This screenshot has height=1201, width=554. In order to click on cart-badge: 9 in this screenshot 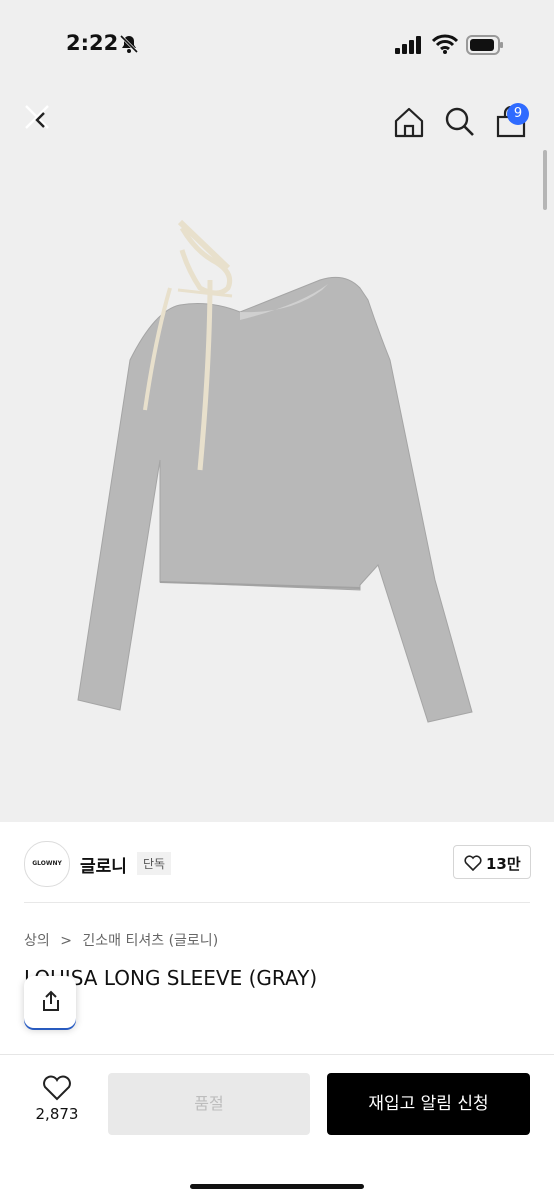, I will do `click(518, 114)`.